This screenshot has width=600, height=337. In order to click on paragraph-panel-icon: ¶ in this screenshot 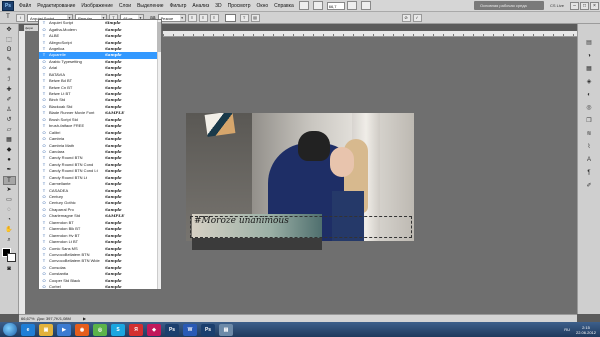, I will do `click(589, 173)`.